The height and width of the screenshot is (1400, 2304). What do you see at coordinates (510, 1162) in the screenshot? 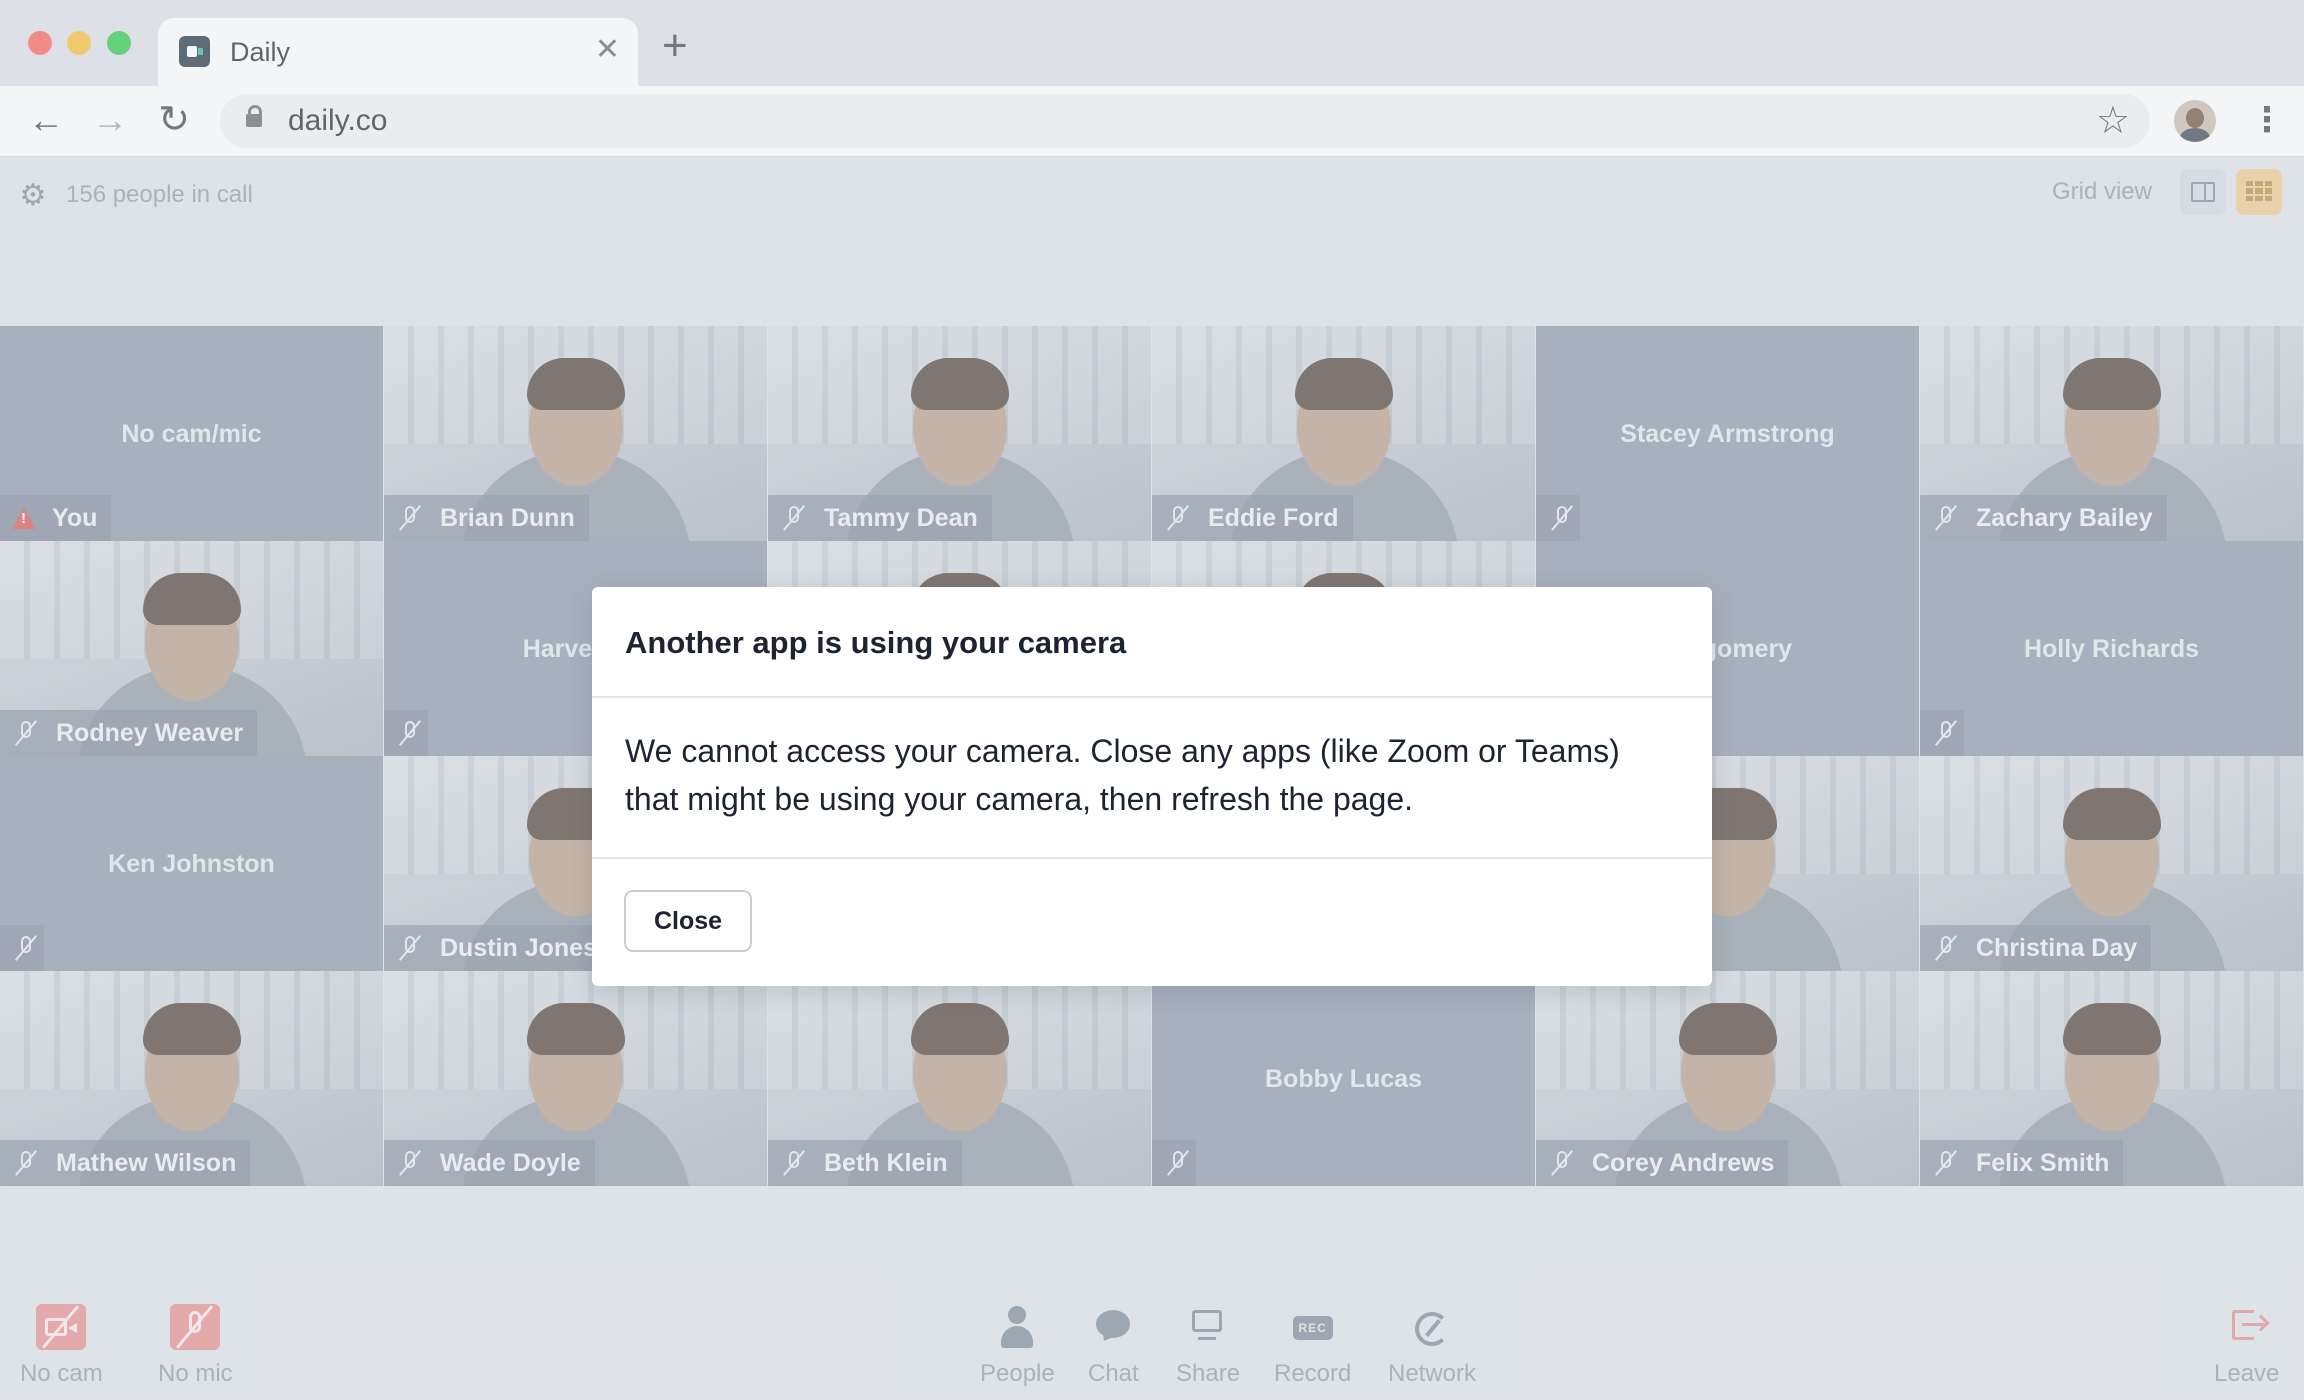
I see `participant-name: Wade Doyle` at bounding box center [510, 1162].